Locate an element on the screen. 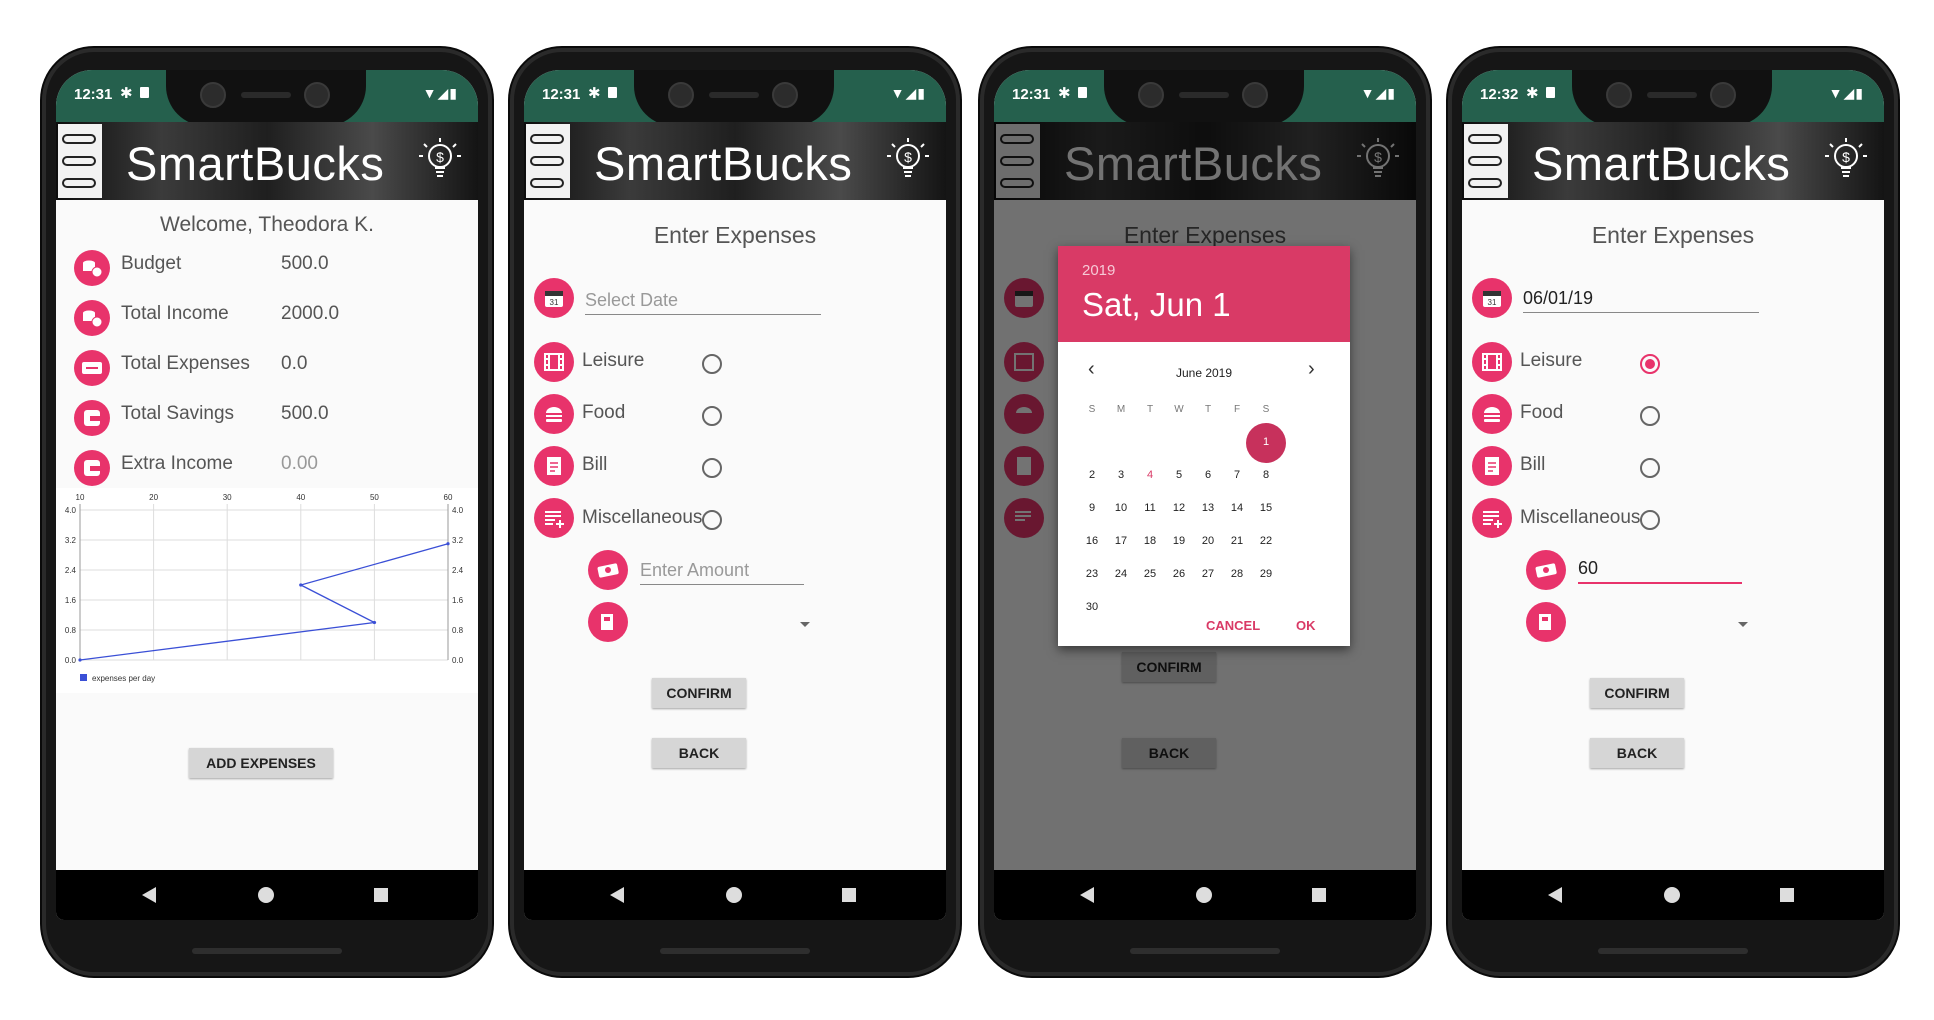 The width and height of the screenshot is (1934, 1020). date-field: 06/01/19 is located at coordinates (1641, 298).